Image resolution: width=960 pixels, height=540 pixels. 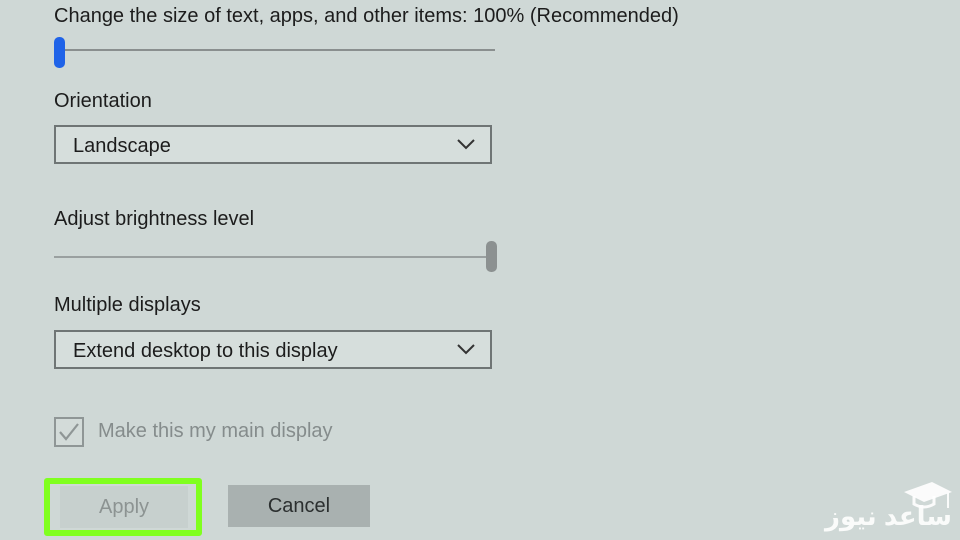 I want to click on main-display-label: Make this my main display, so click(x=215, y=431).